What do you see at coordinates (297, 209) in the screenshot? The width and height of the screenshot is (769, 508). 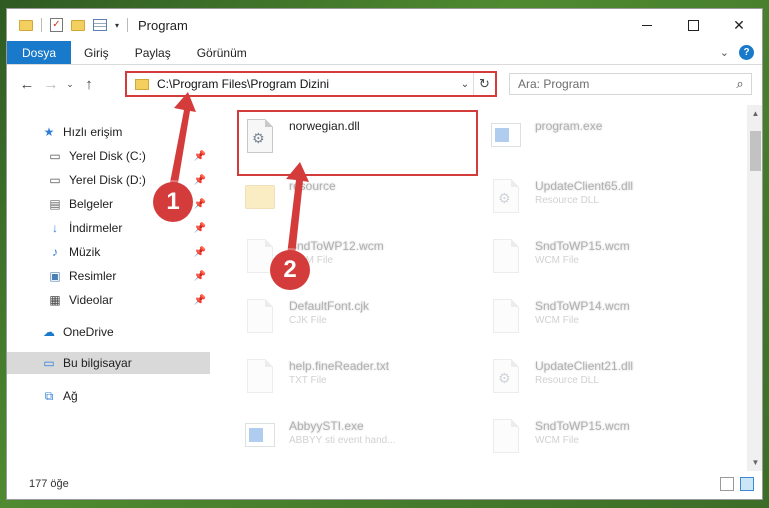 I see `arrow-step2-shape` at bounding box center [297, 209].